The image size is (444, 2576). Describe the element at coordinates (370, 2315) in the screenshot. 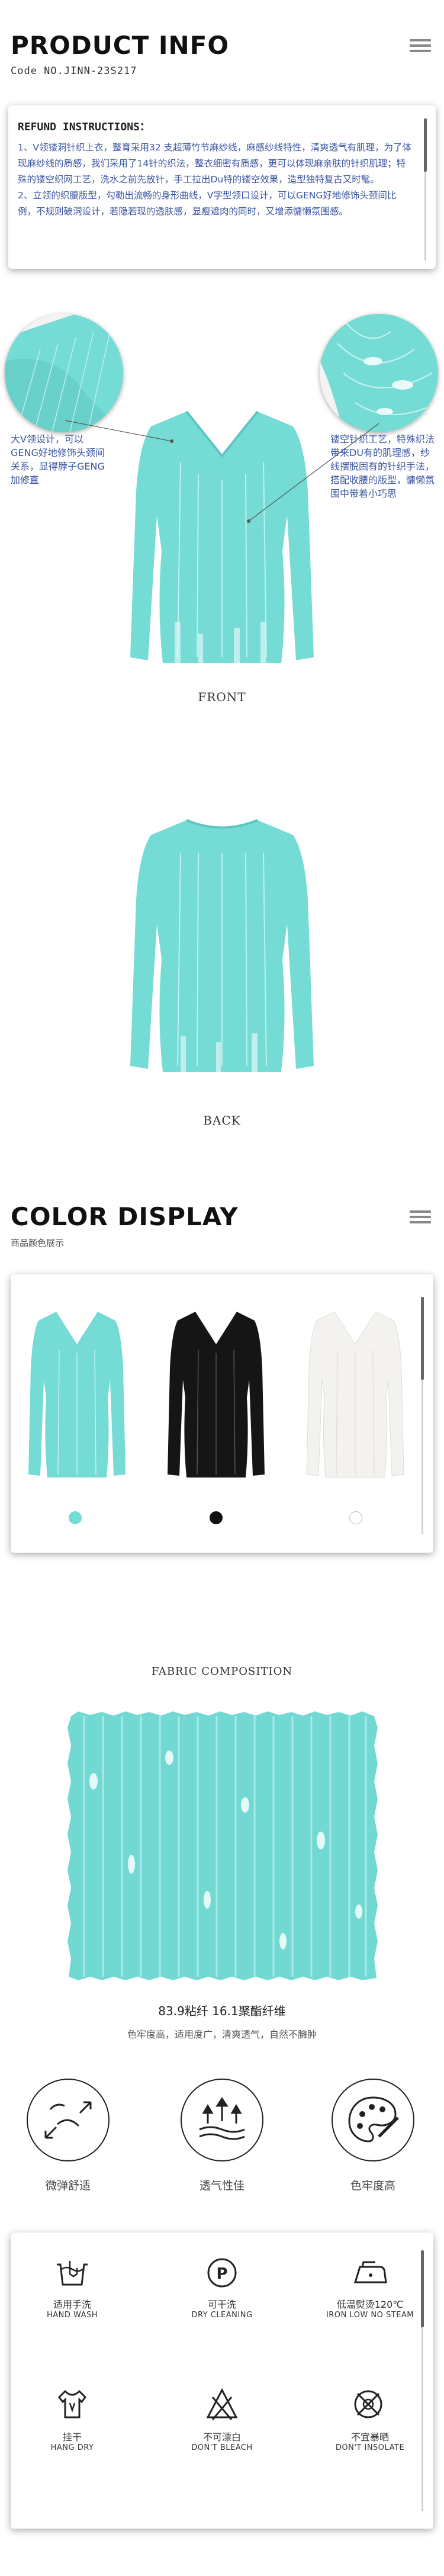

I see `care-iron-en: IRON LOW NO STEAM` at that location.